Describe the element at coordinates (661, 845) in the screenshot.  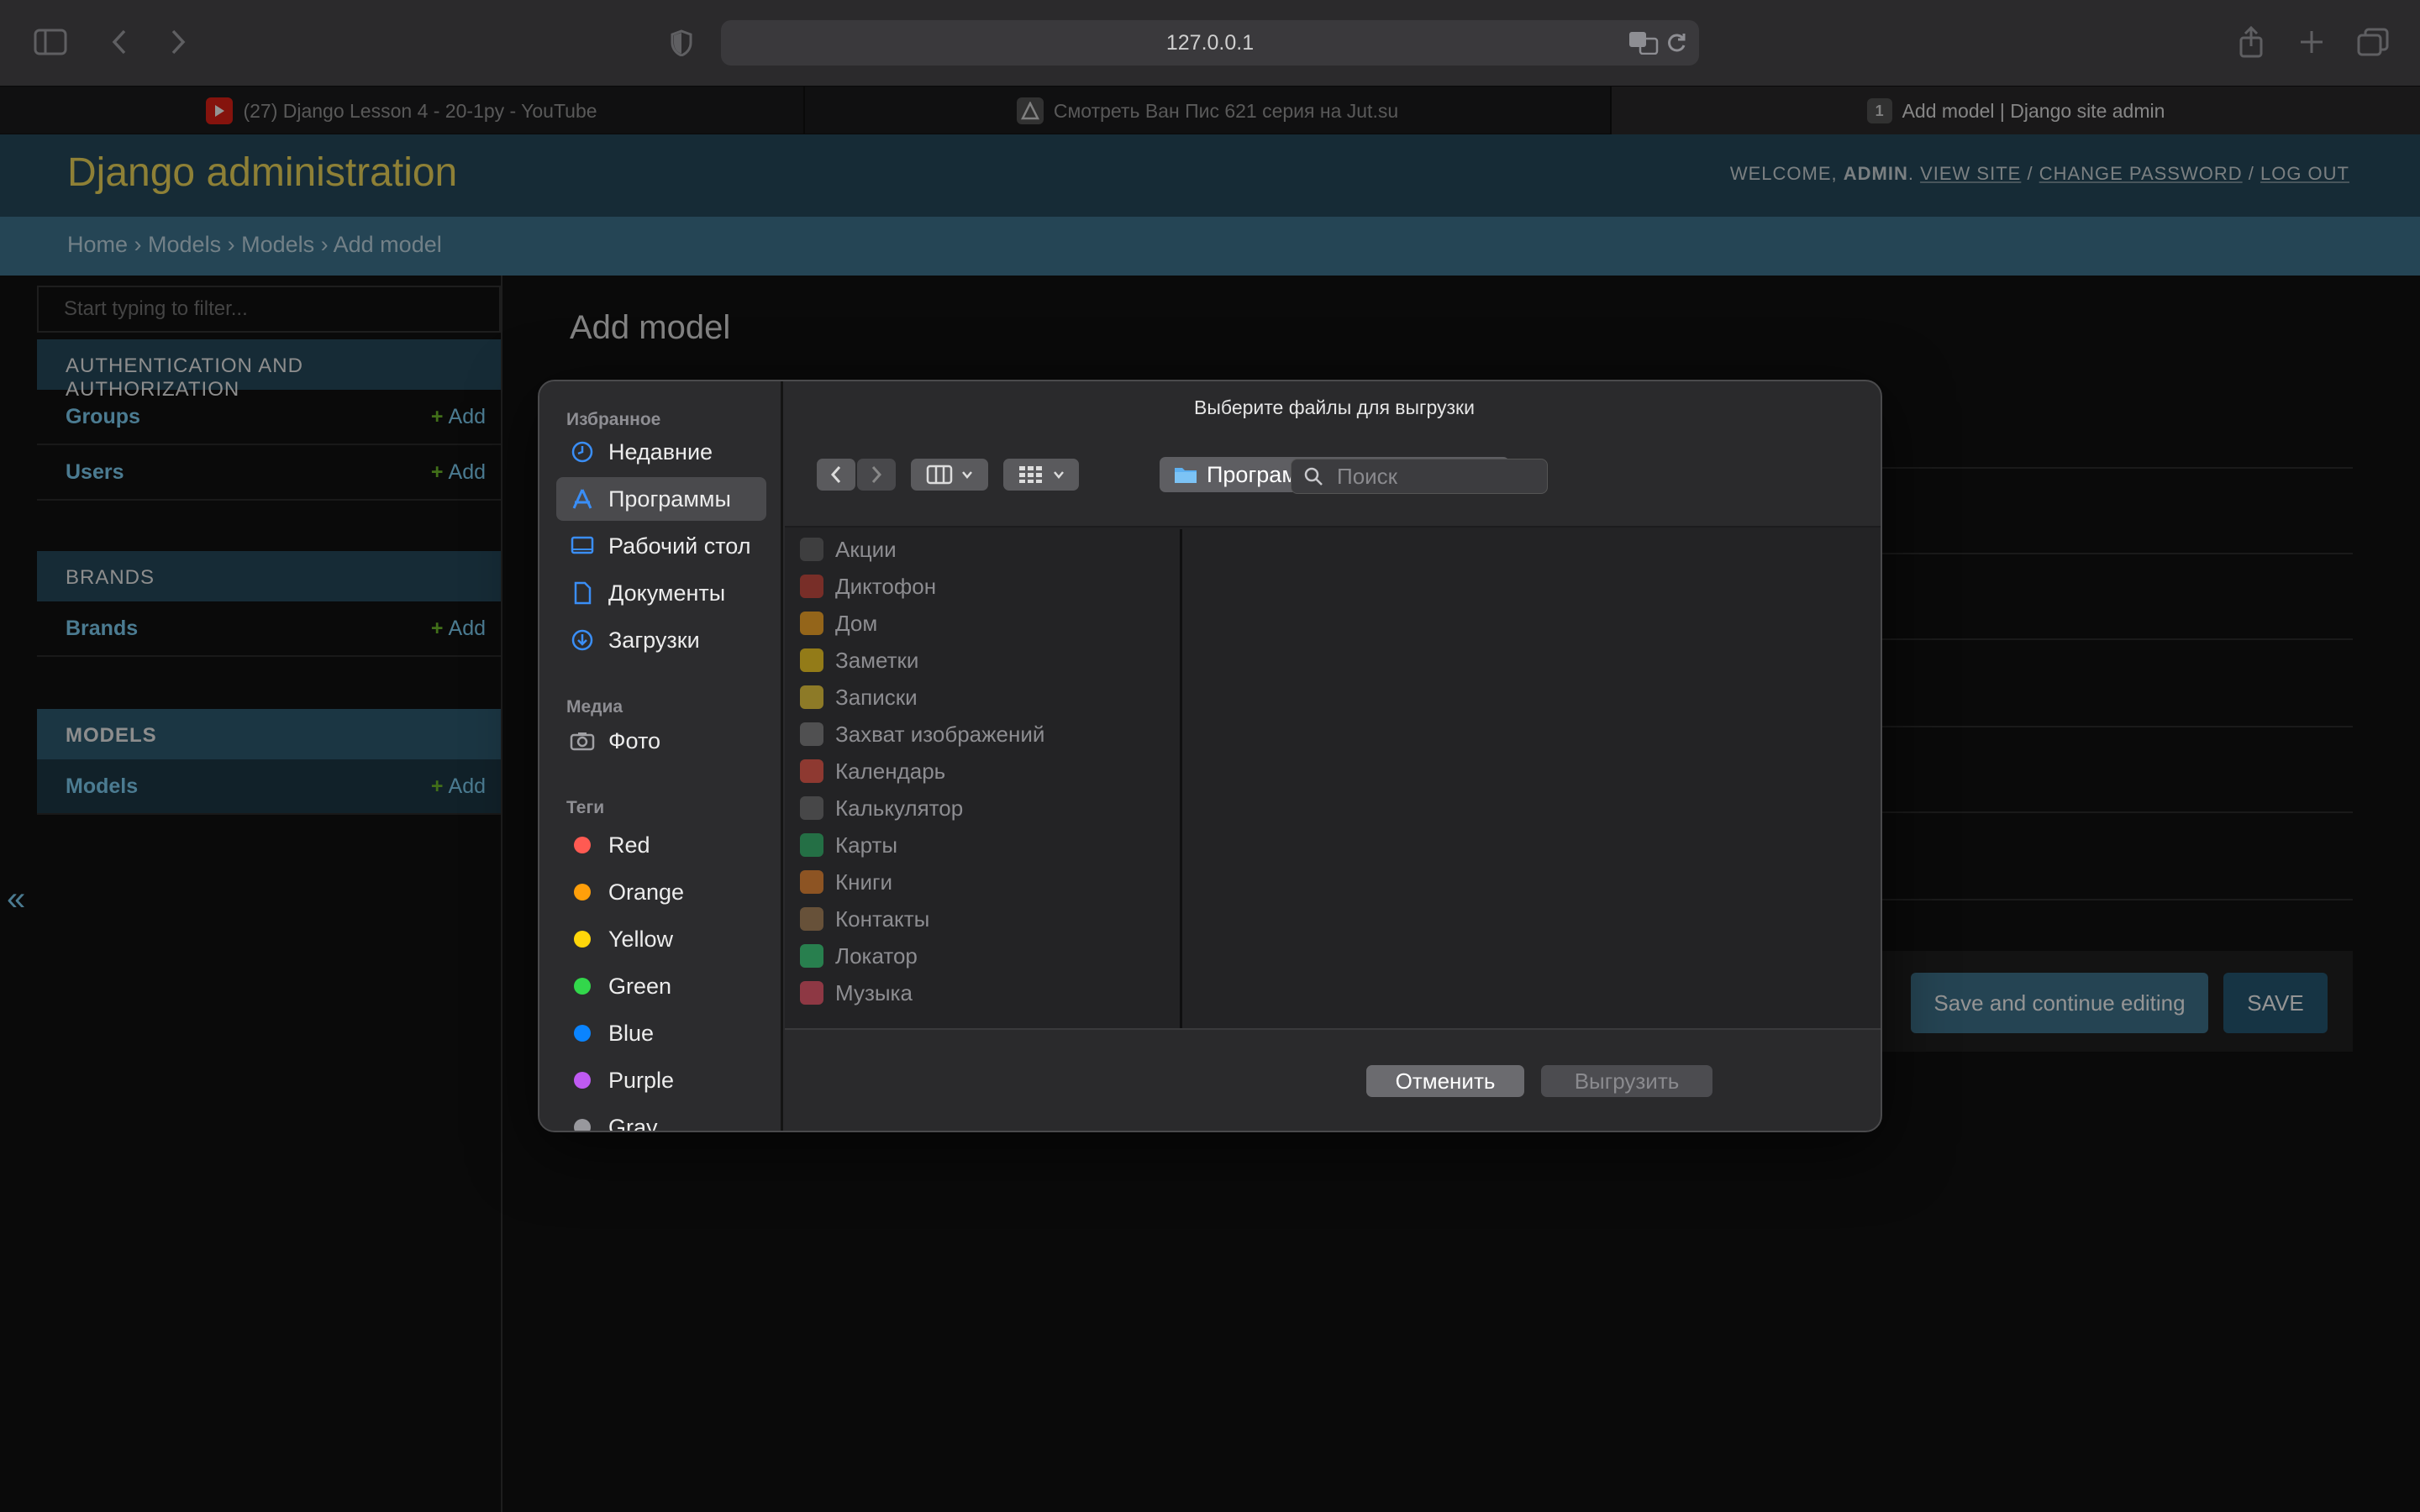
I see `sidebar-tag-red: Red` at that location.